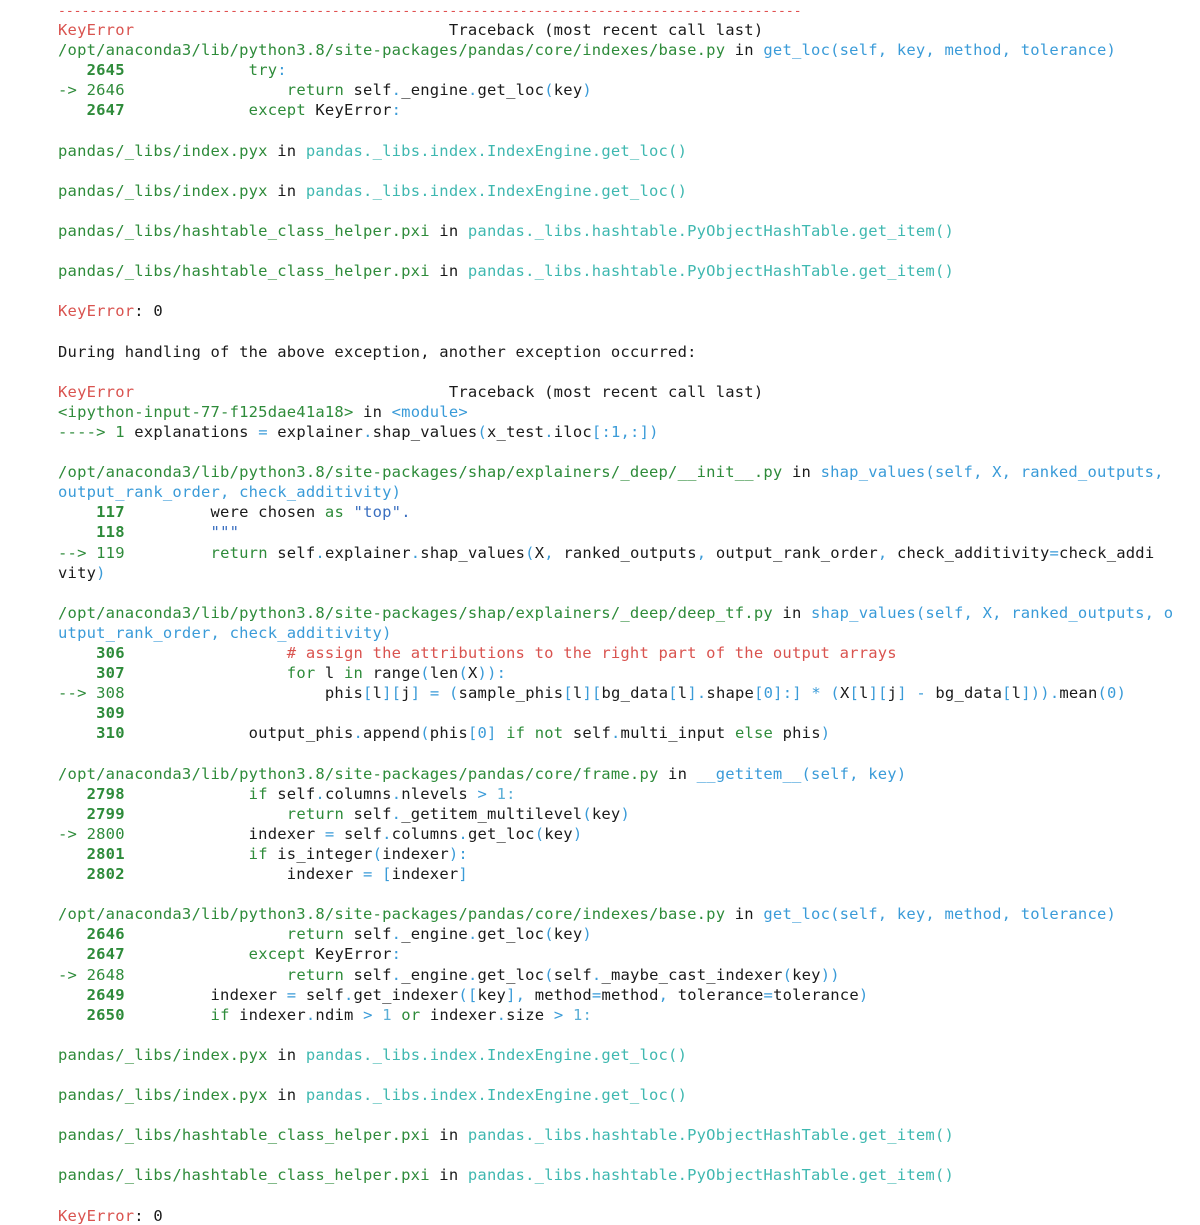 Image resolution: width=1200 pixels, height=1225 pixels. What do you see at coordinates (396, 954) in the screenshot?
I see `code-token: :` at bounding box center [396, 954].